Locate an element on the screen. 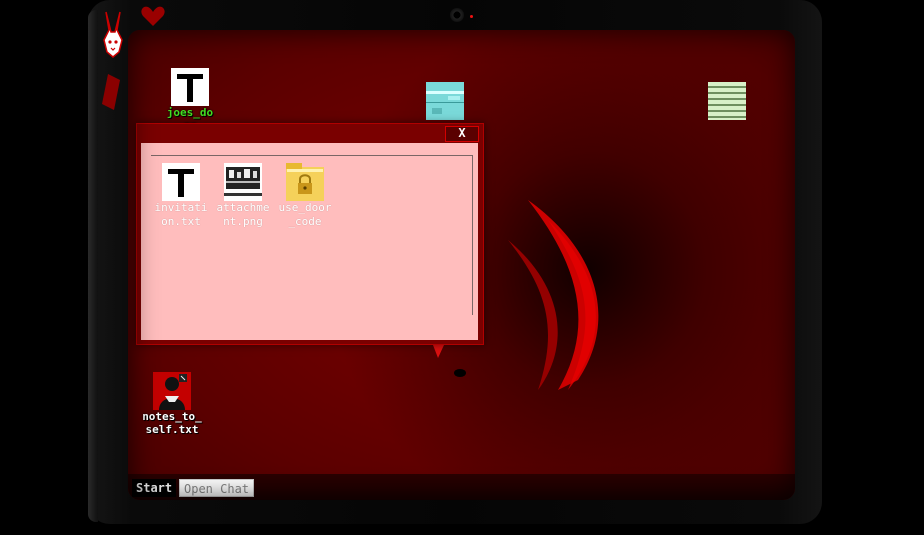  open-chat-button: Open Chat is located at coordinates (217, 488).